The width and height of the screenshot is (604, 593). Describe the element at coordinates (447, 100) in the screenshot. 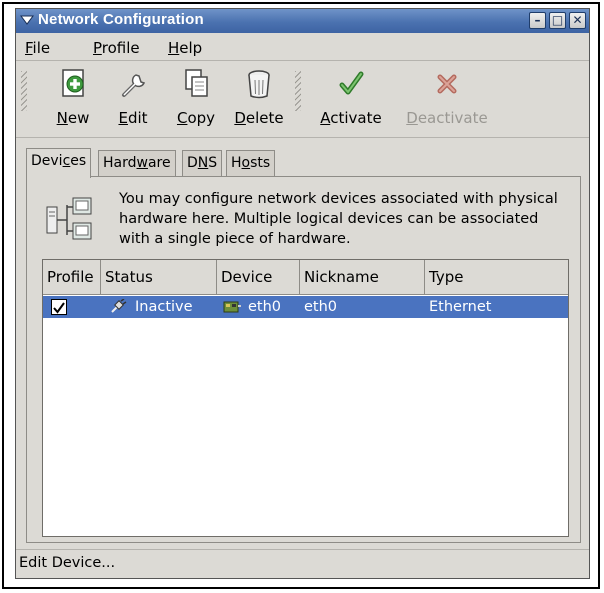

I see `deactivate-button: Deactivate` at that location.